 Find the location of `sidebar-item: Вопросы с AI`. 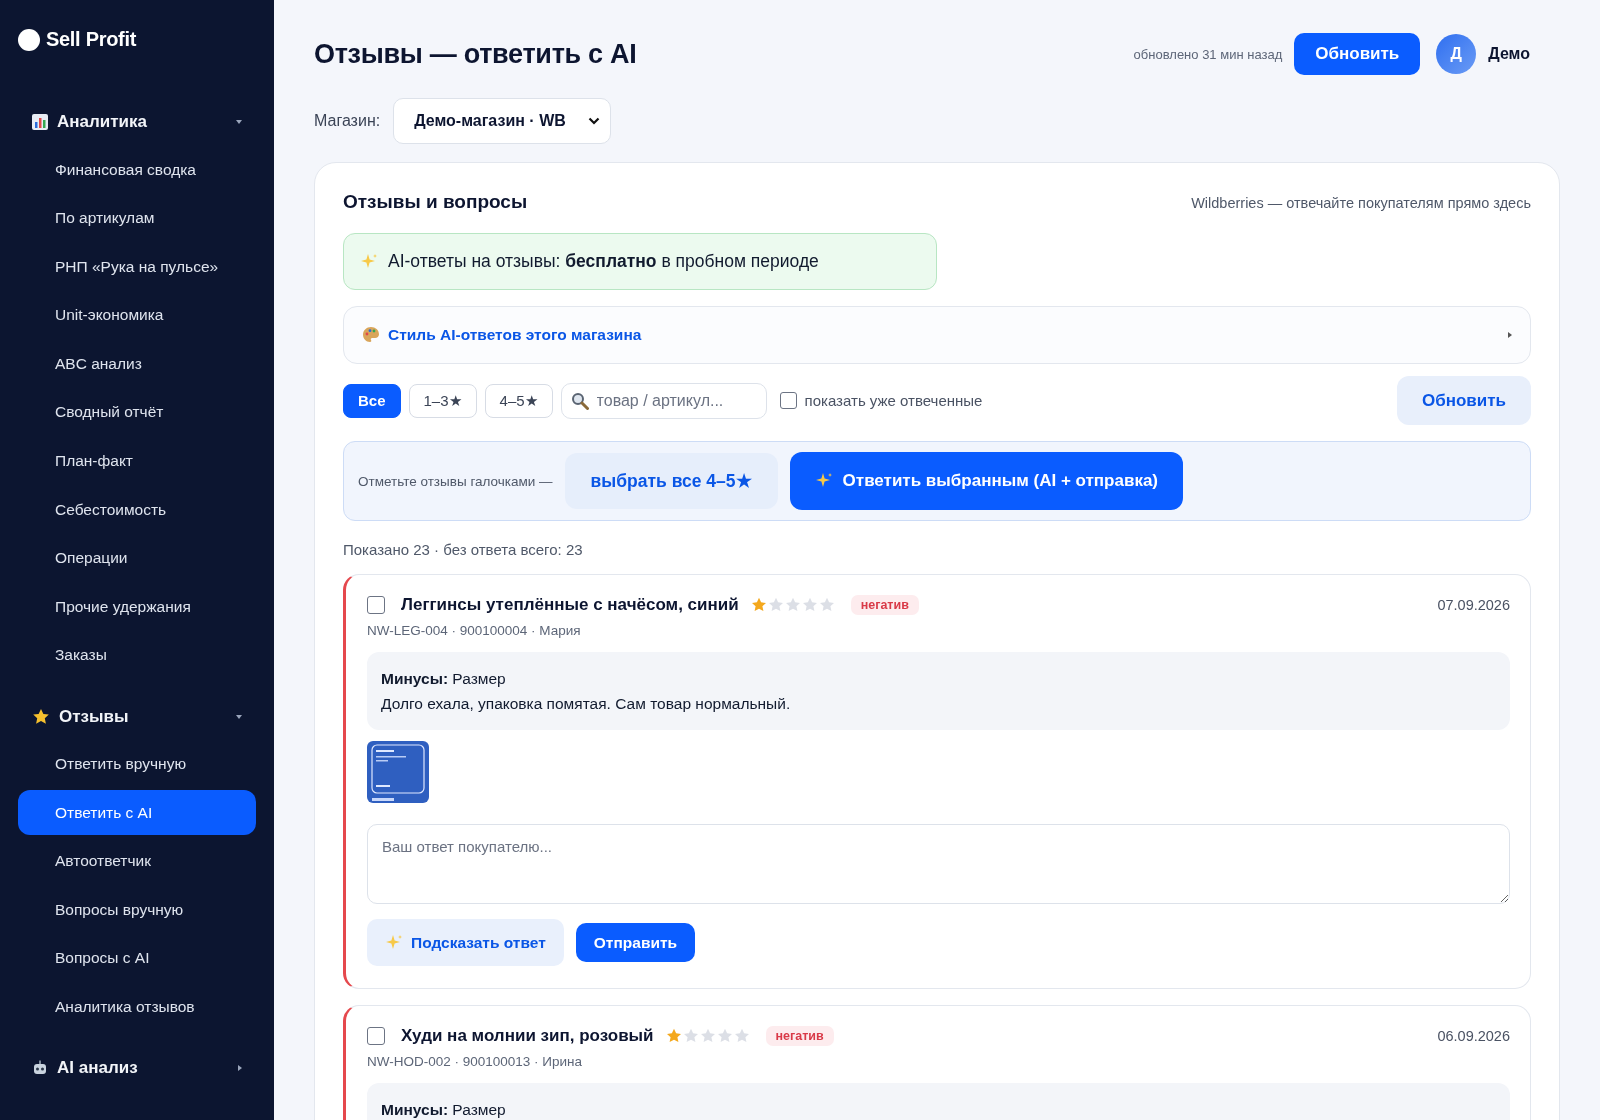

sidebar-item: Вопросы с AI is located at coordinates (137, 958).